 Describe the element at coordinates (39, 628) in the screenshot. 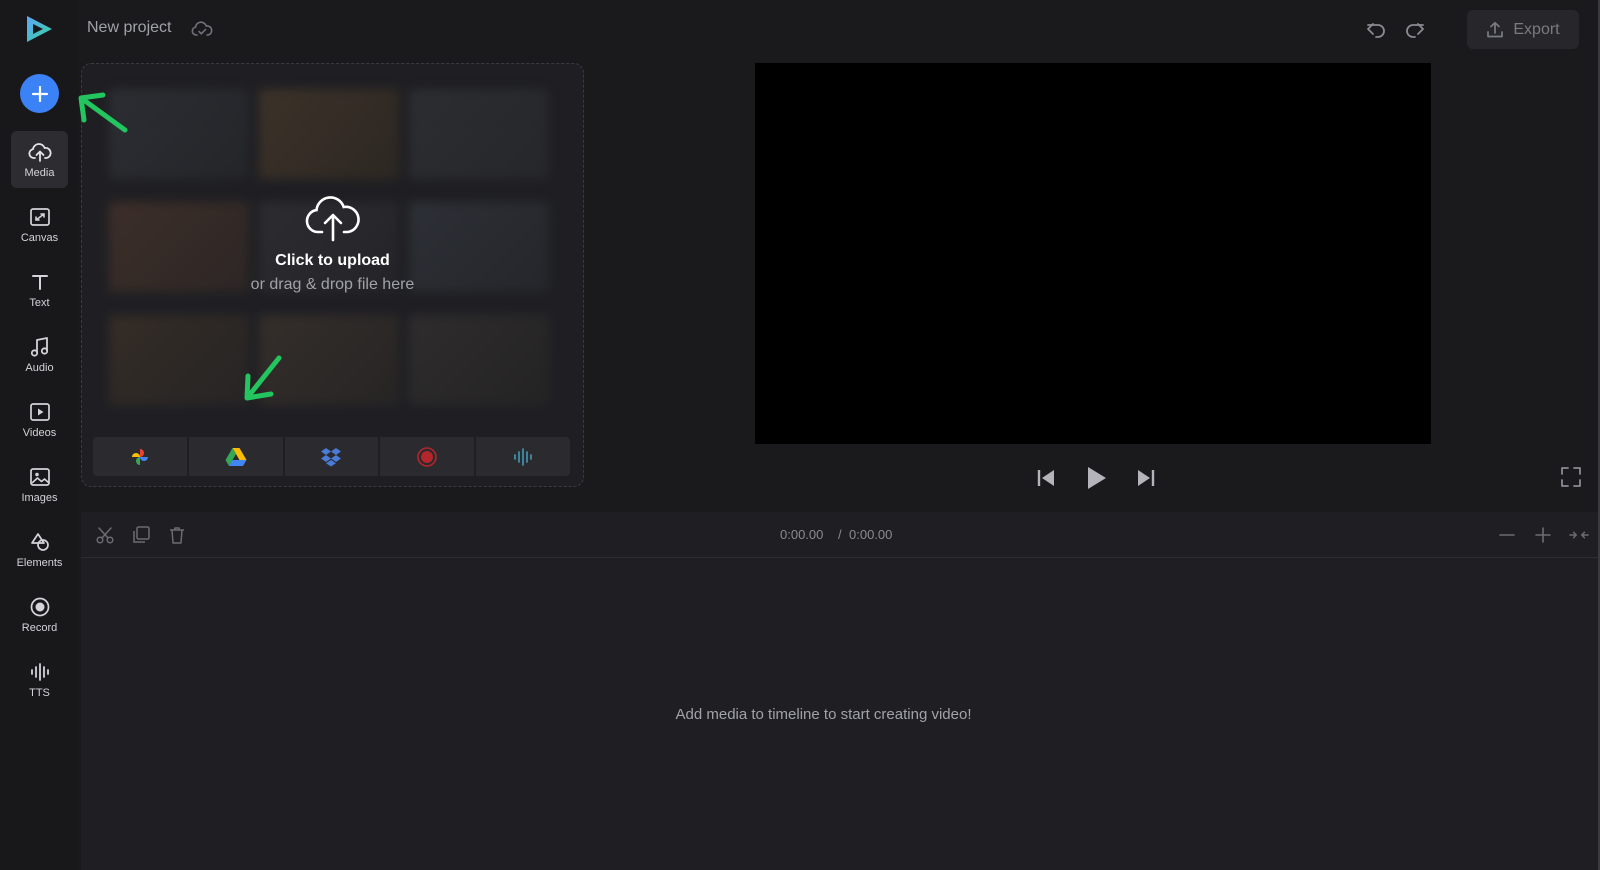

I see `sidebar-item-label: Record` at that location.